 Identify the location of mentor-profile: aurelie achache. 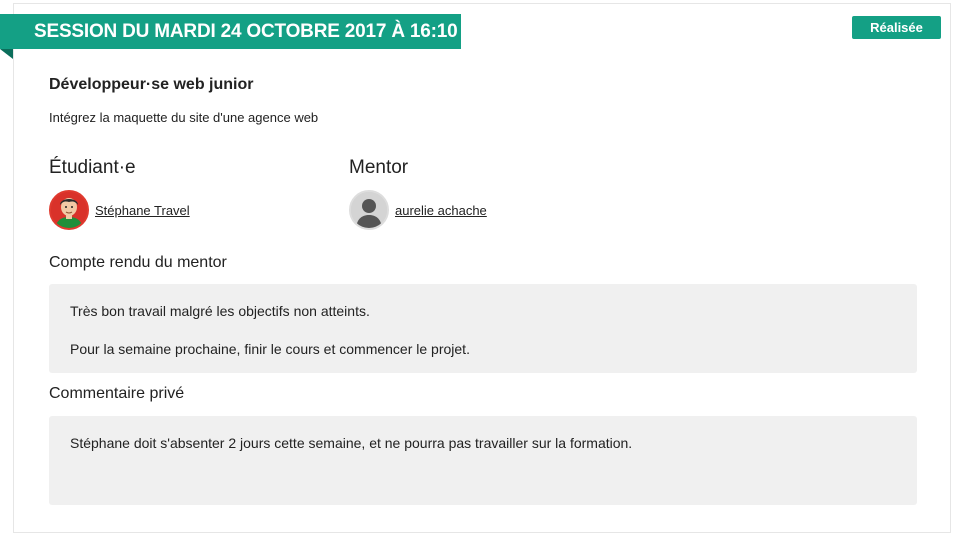
(418, 210).